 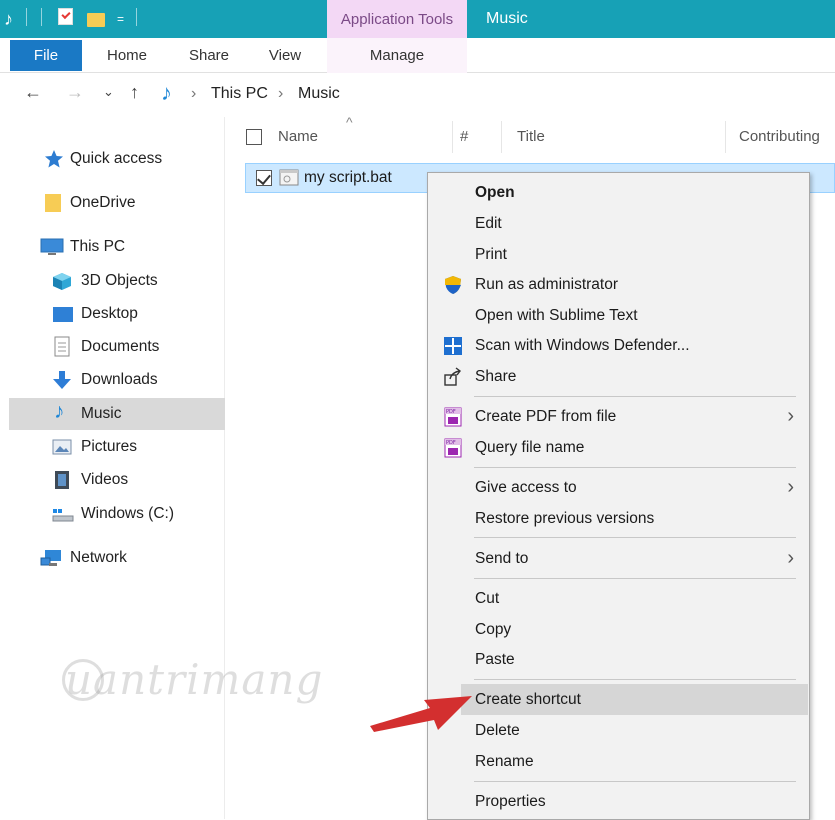 What do you see at coordinates (618, 801) in the screenshot?
I see `menu-item-properties: Properties` at bounding box center [618, 801].